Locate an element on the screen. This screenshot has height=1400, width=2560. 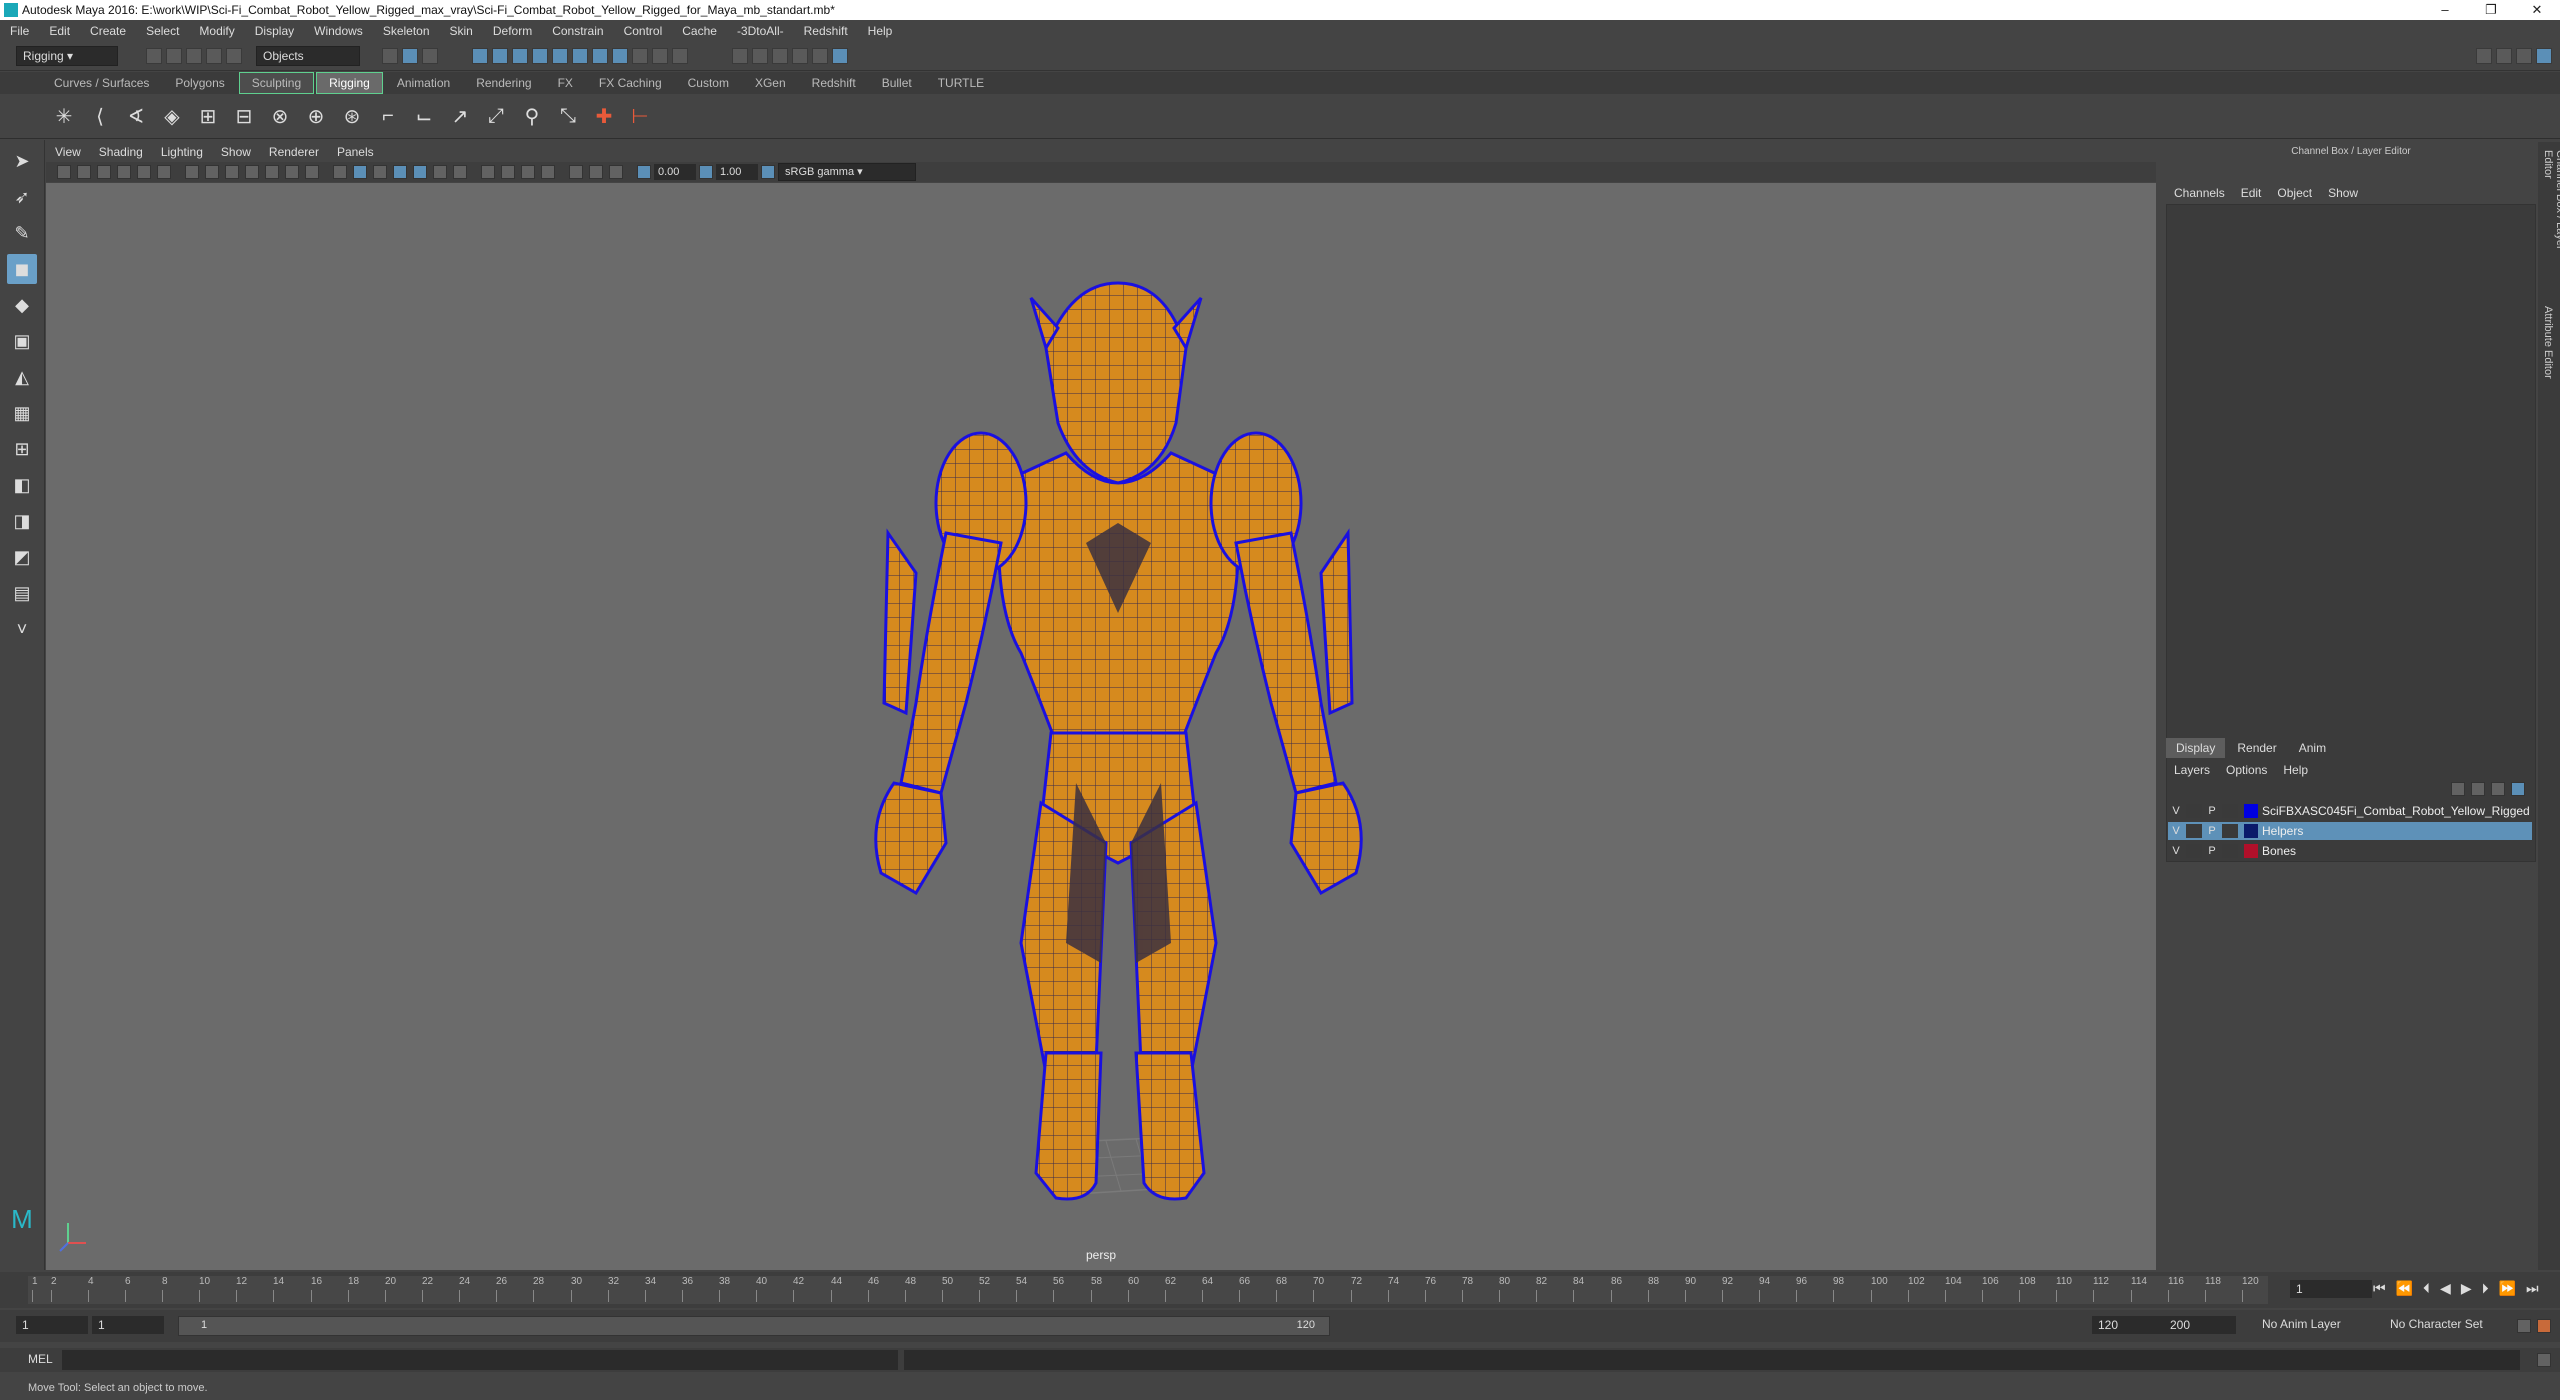
playback-end-field: 120 is located at coordinates (2128, 1325).